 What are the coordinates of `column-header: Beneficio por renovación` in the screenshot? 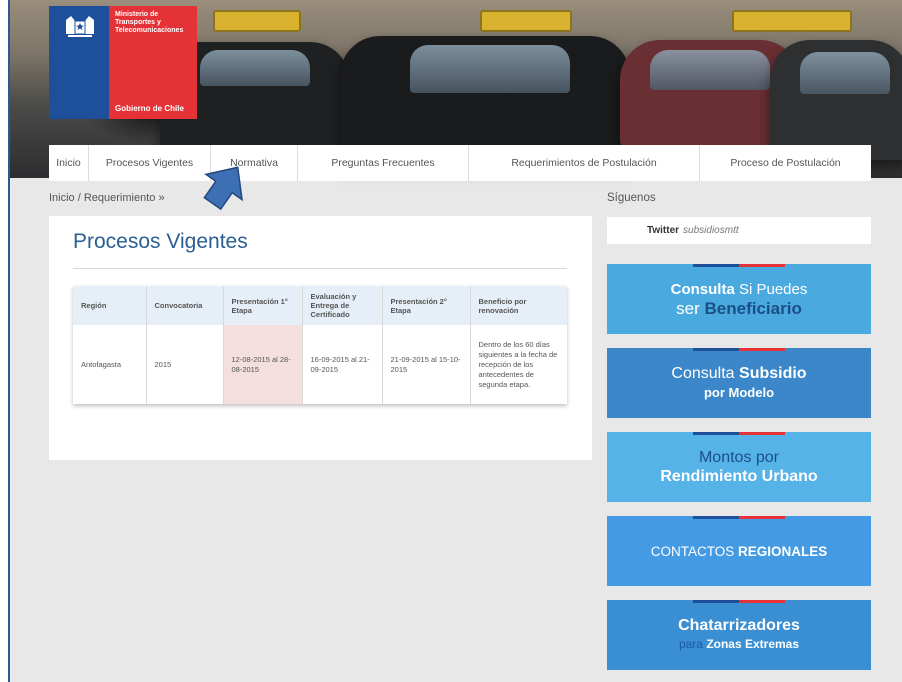 It's located at (518, 305).